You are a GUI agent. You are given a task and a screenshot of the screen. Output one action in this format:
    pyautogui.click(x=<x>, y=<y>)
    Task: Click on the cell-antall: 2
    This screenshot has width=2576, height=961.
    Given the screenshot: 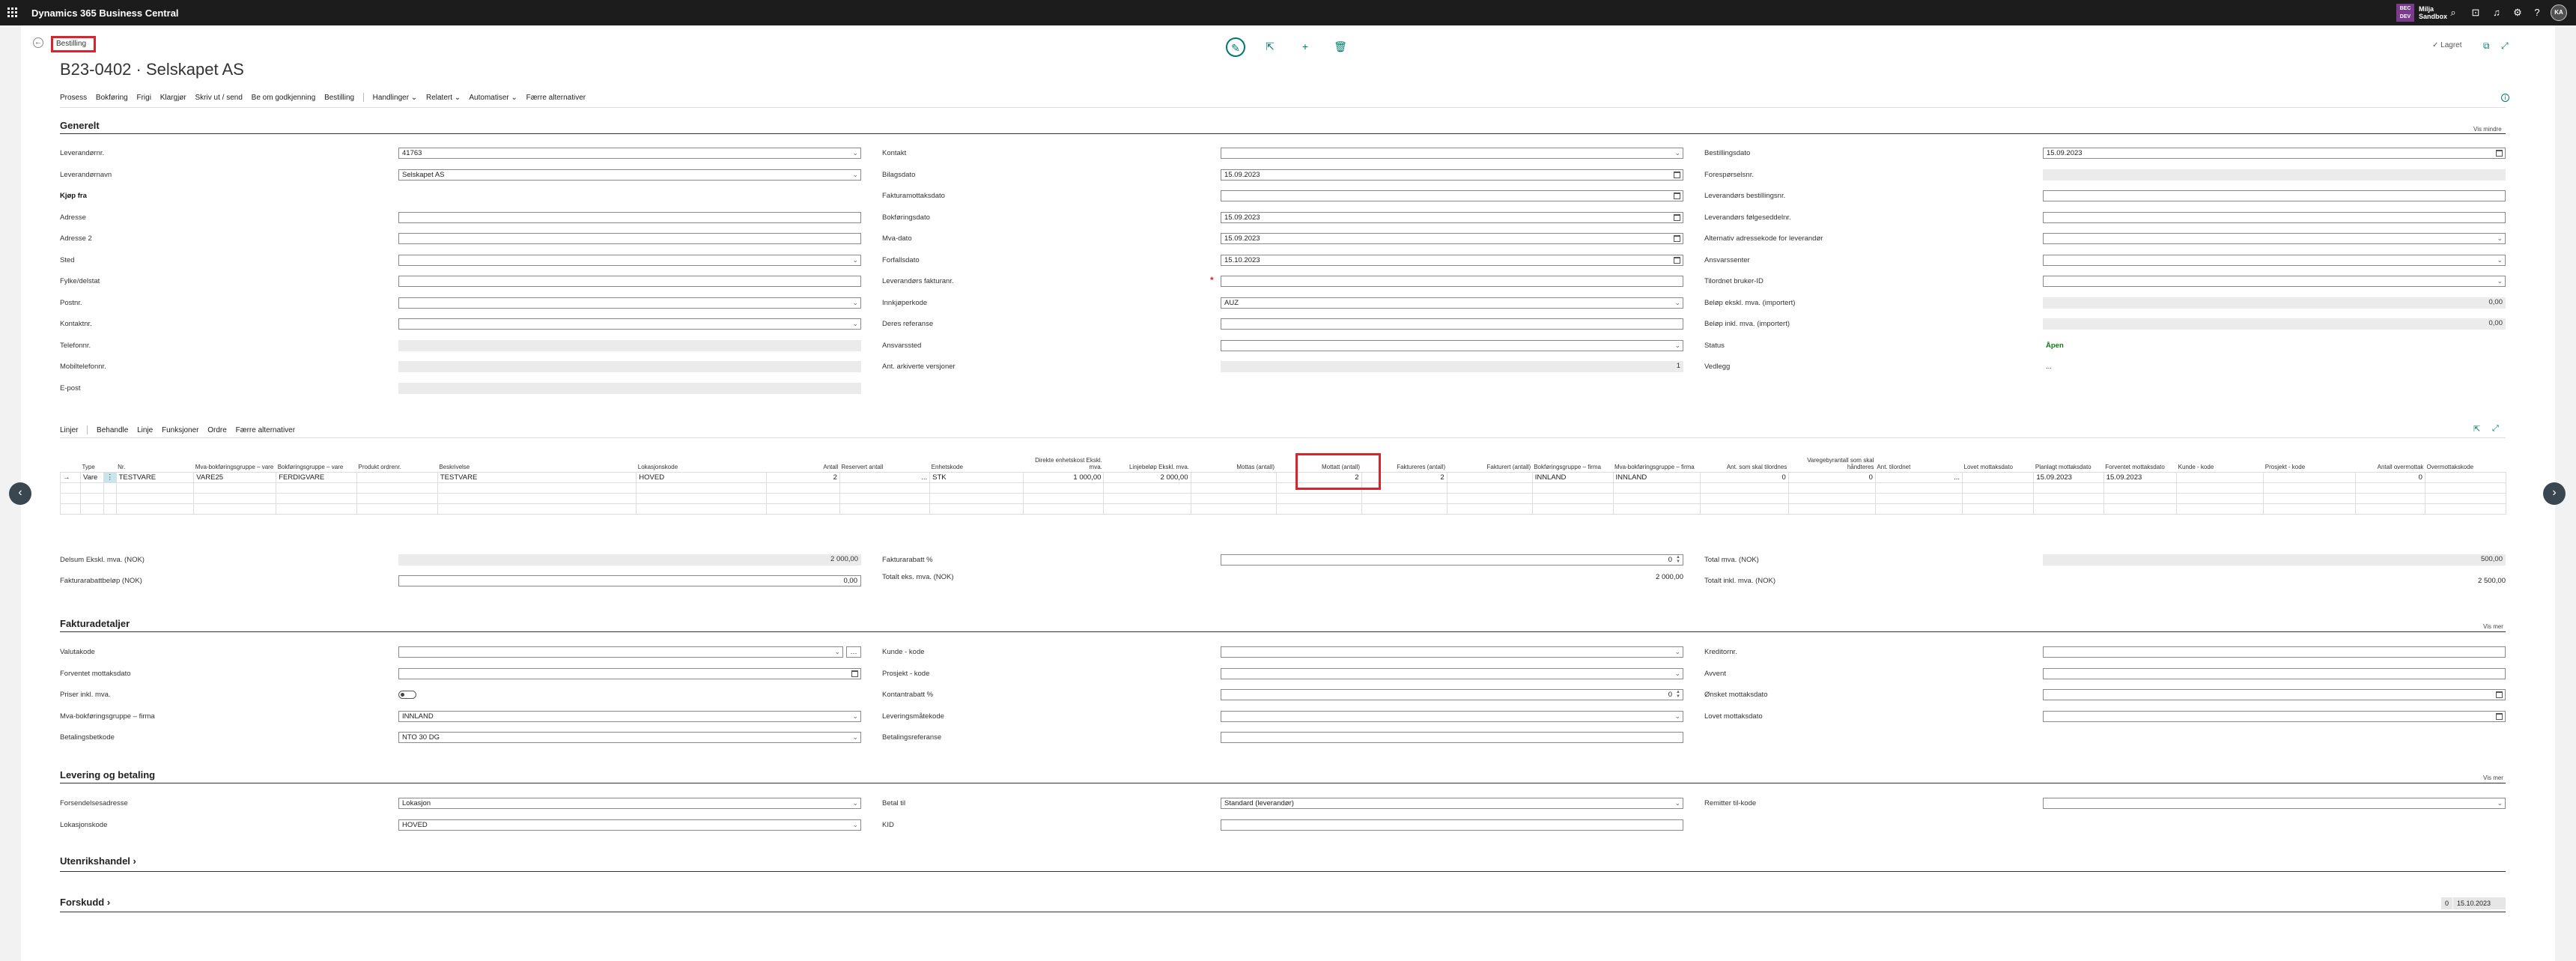 What is the action you would take?
    pyautogui.click(x=803, y=477)
    